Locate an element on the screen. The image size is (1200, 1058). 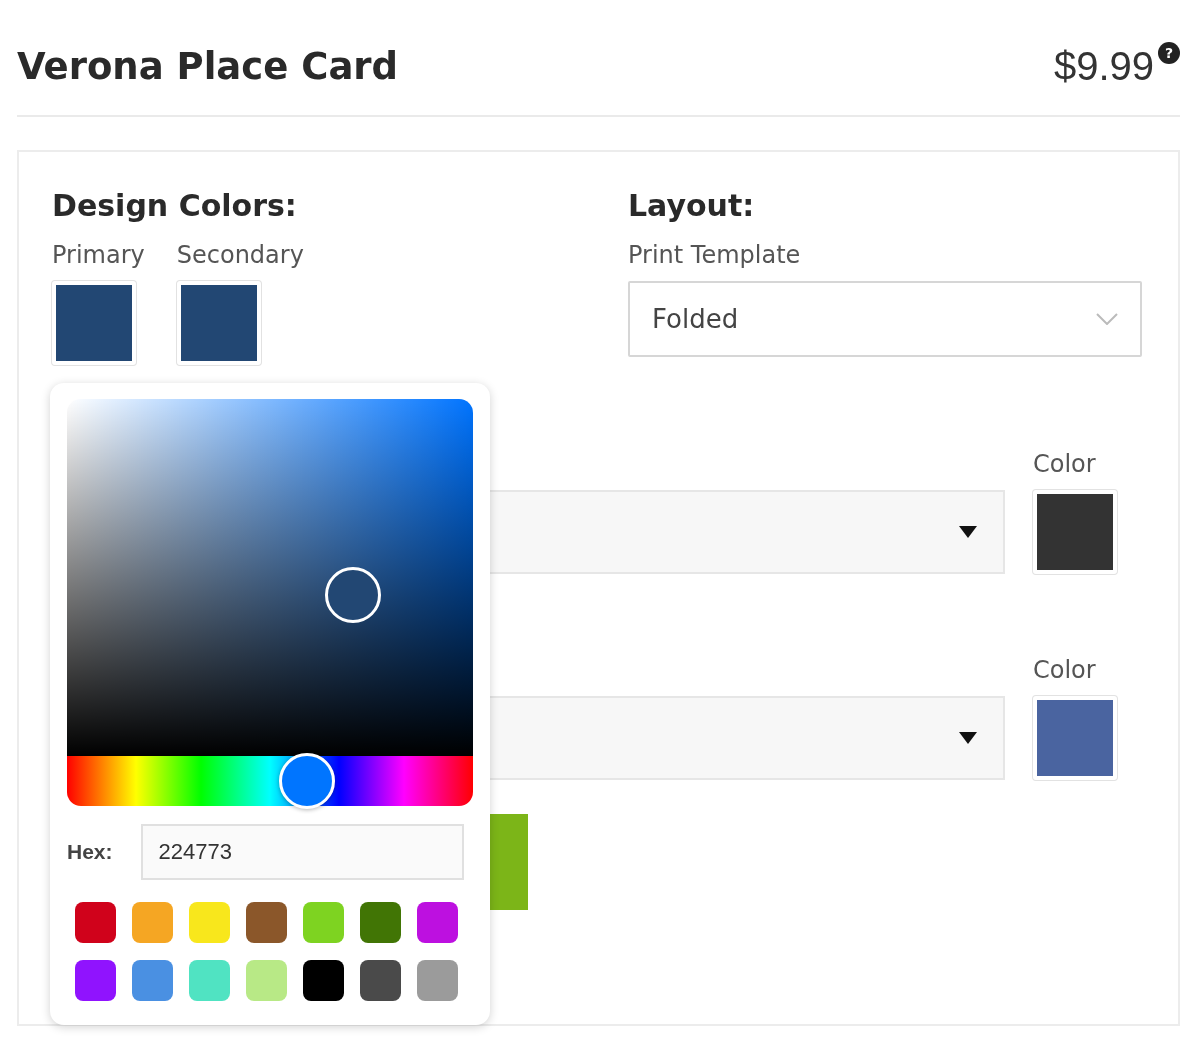
hex-input: 224773 is located at coordinates (302, 852).